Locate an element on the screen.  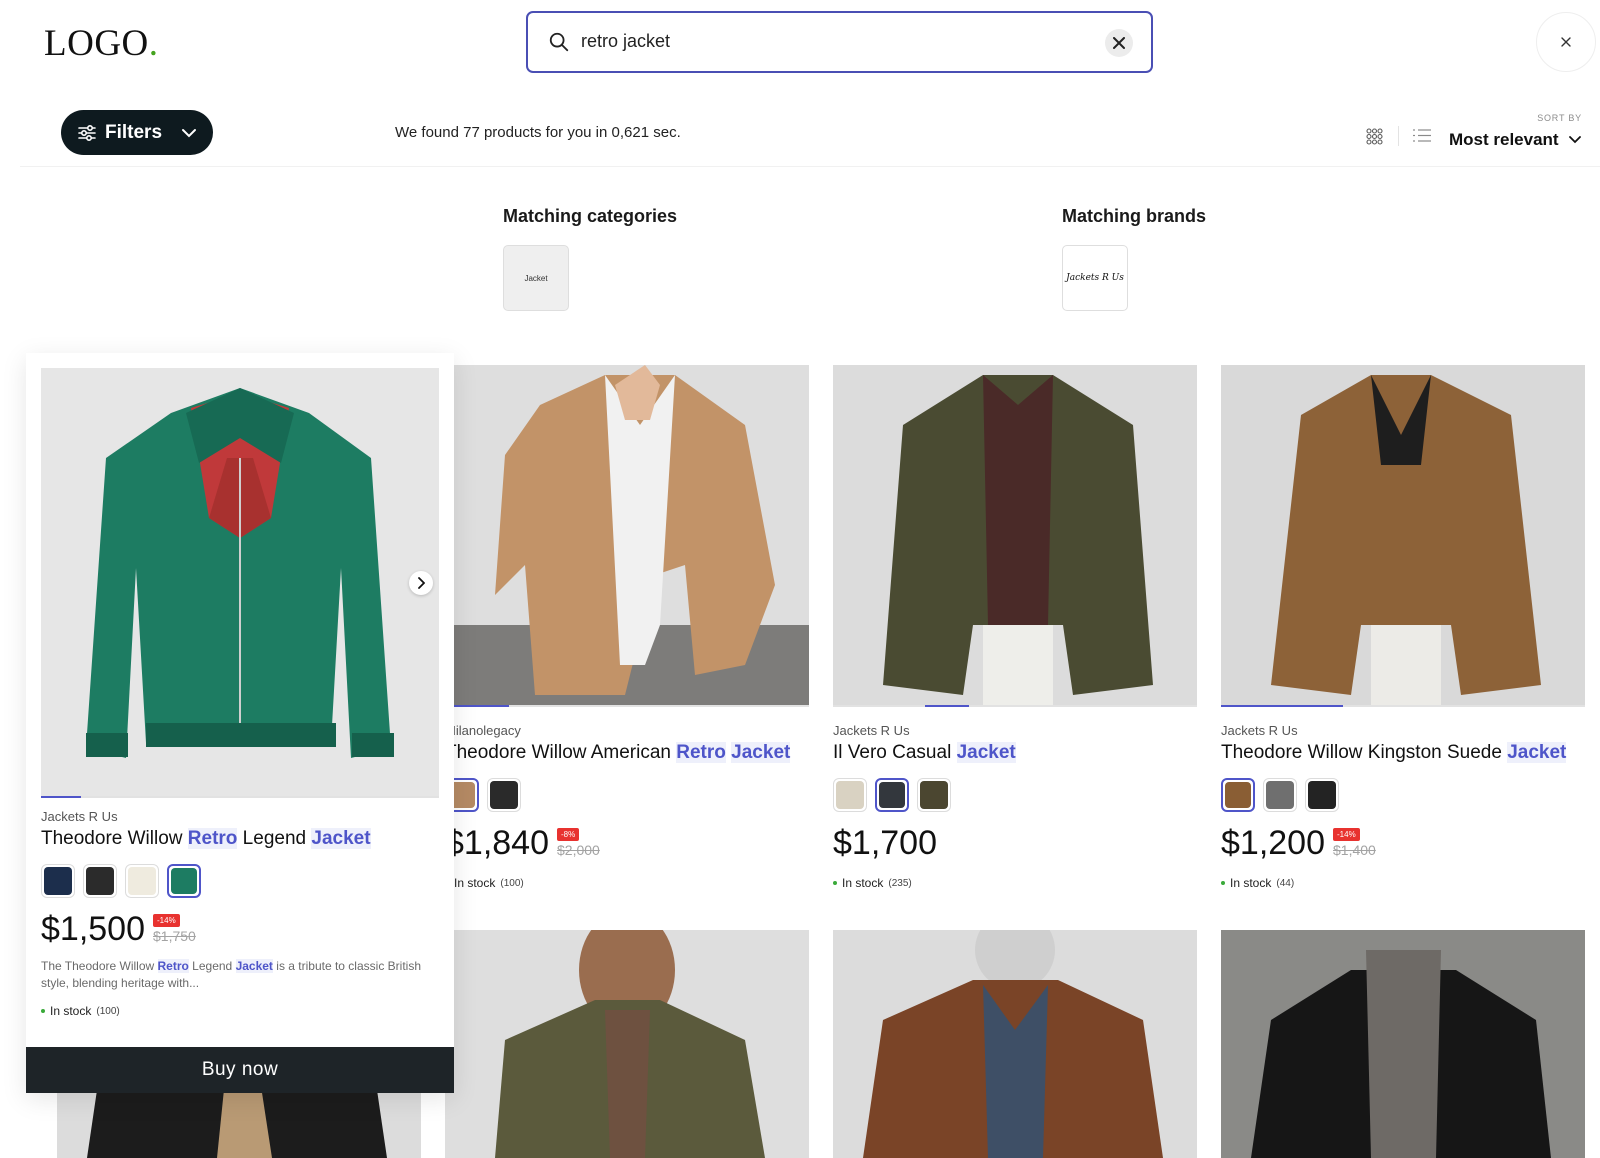
sliders-icon is located at coordinates (87, 132).